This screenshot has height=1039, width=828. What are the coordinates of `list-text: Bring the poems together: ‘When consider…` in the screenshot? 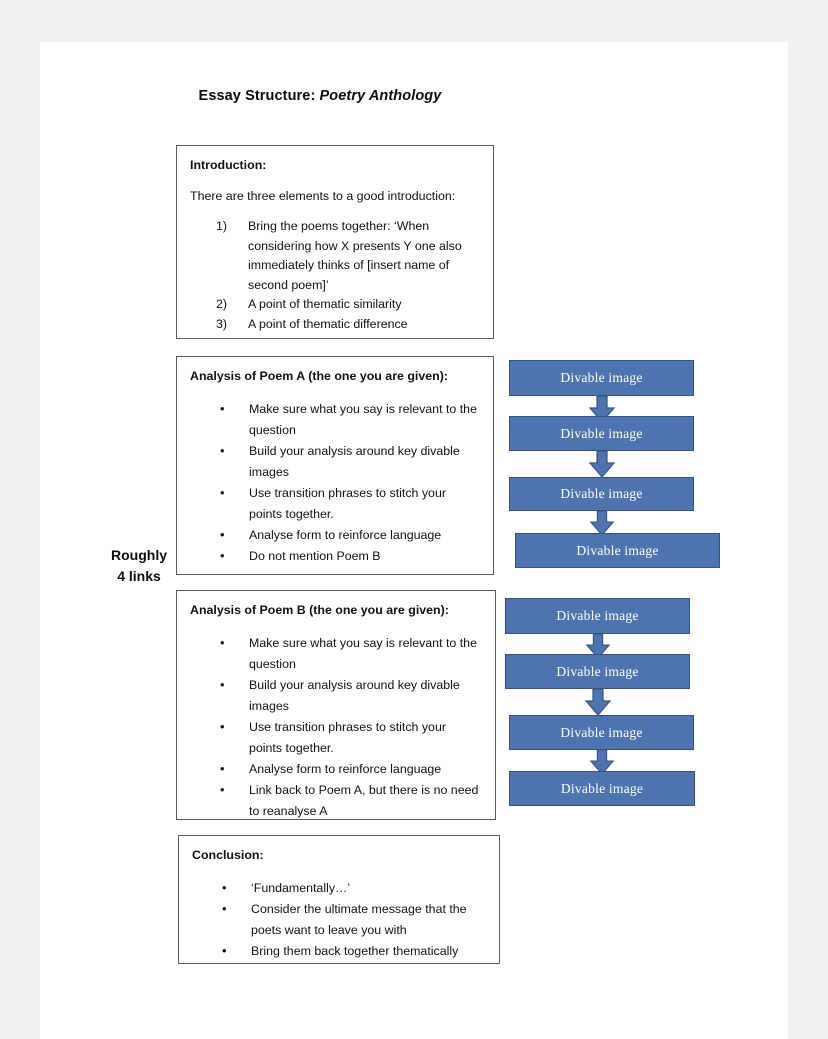 It's located at (355, 255).